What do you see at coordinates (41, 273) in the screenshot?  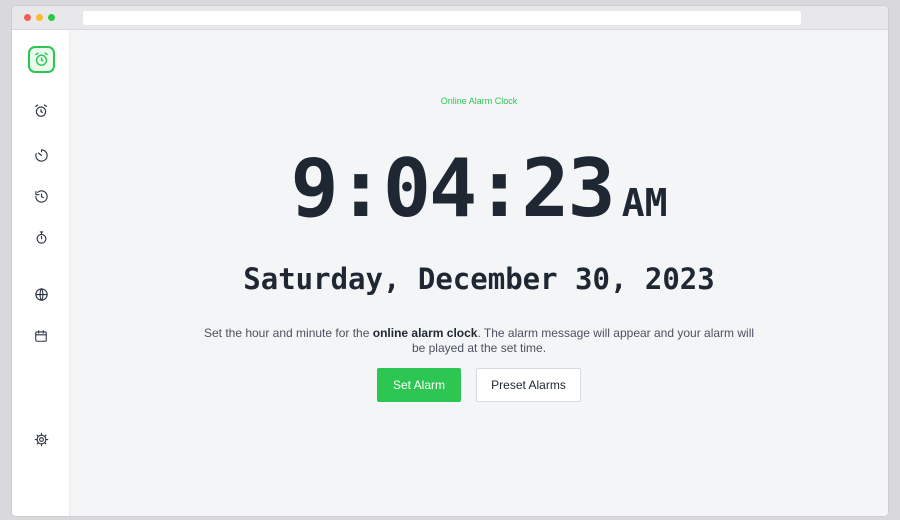 I see `sidebar` at bounding box center [41, 273].